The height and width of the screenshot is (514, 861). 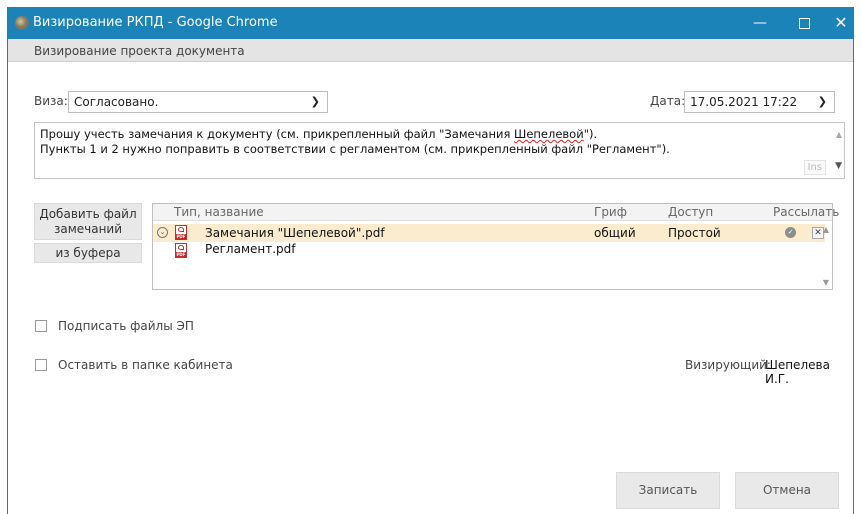 What do you see at coordinates (489, 251) in the screenshot?
I see `table-row: PDF Регламент.pdf` at bounding box center [489, 251].